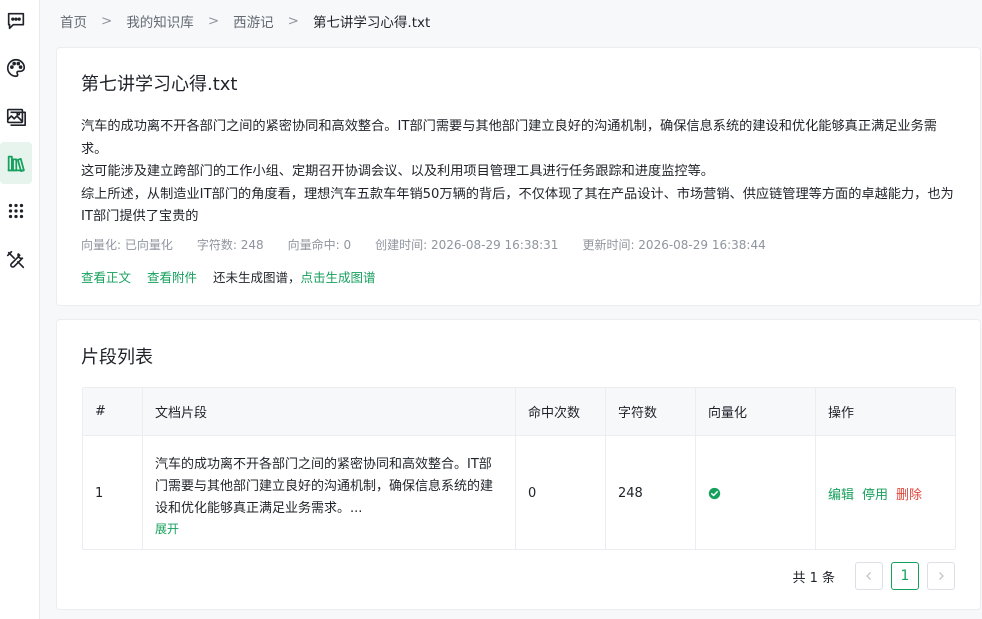  What do you see at coordinates (909, 493) in the screenshot?
I see `delete-button: 删除` at bounding box center [909, 493].